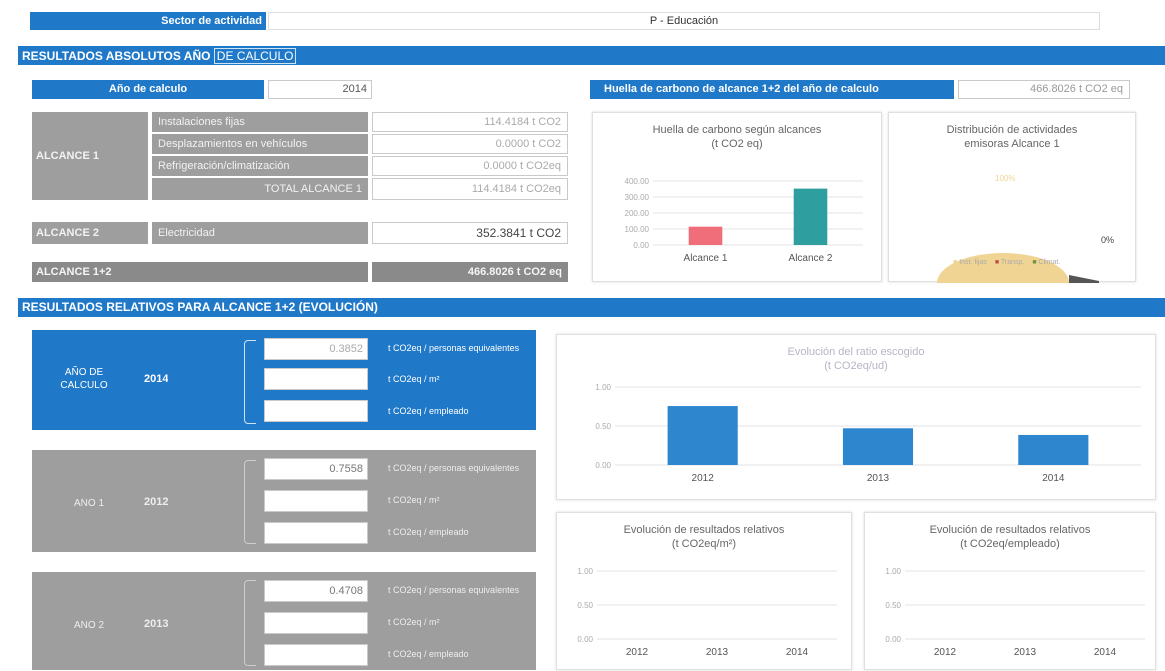  I want to click on relativo-block-anio1-year: 2012, so click(156, 502).